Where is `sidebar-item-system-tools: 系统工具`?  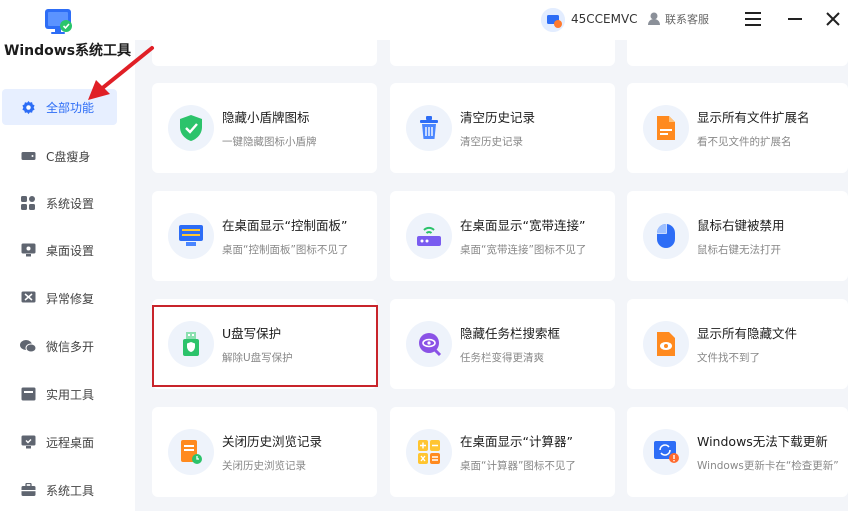
sidebar-item-system-tools: 系统工具 is located at coordinates (59, 490).